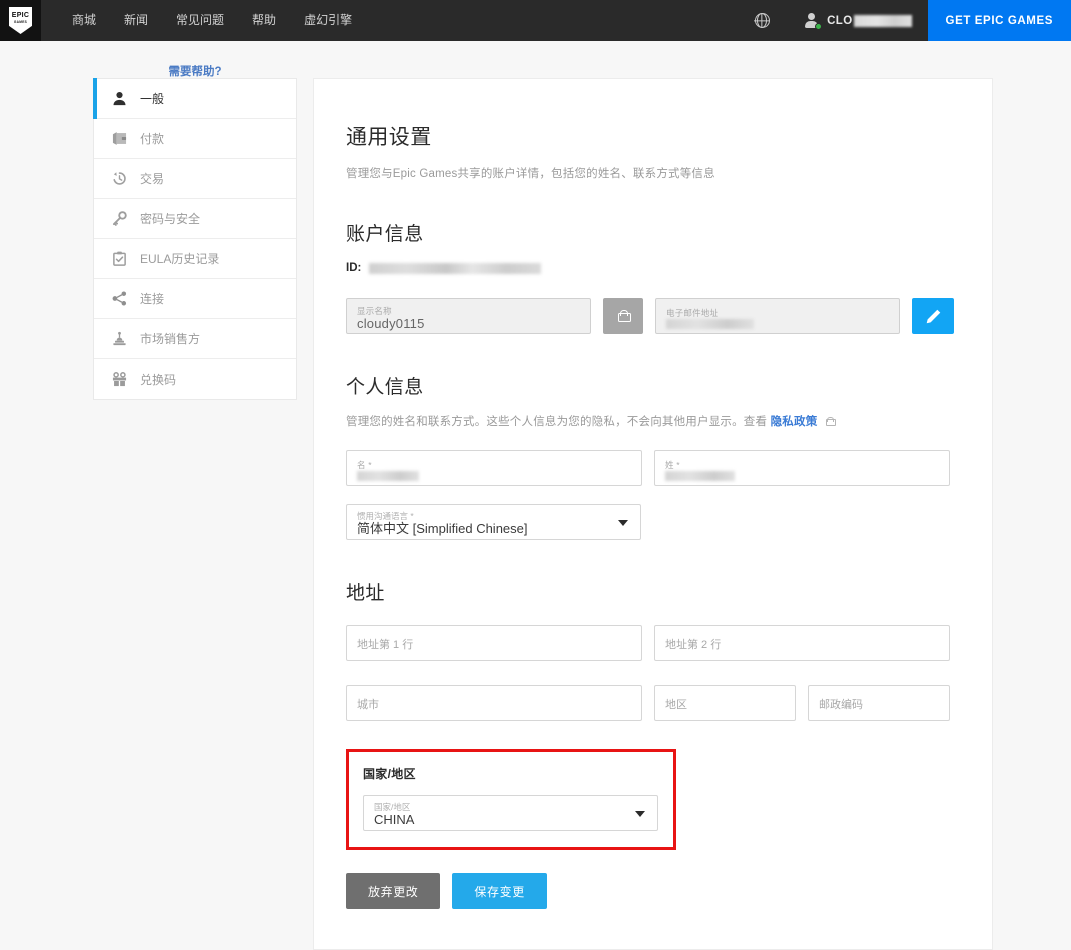  Describe the element at coordinates (530, 174) in the screenshot. I see `page-description: 管理您与Epic Games共享的账户详情，包括您的姓名、联系方式等信息` at that location.